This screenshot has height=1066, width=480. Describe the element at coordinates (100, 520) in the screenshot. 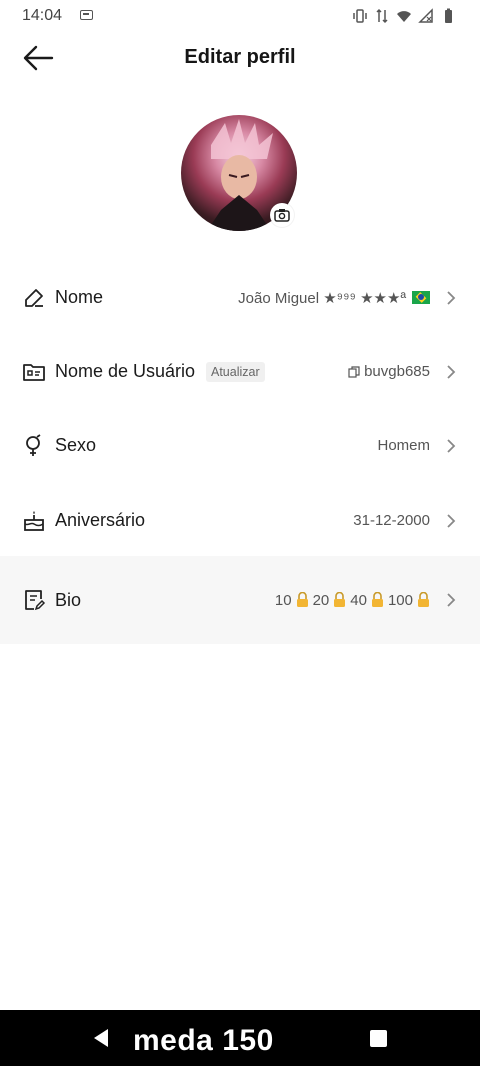

I see `row-label-aniversario: Aniversário` at that location.